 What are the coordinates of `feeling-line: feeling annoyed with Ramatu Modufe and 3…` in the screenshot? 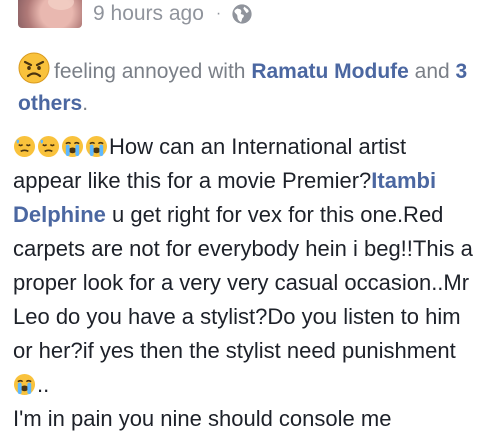 It's located at (243, 86).